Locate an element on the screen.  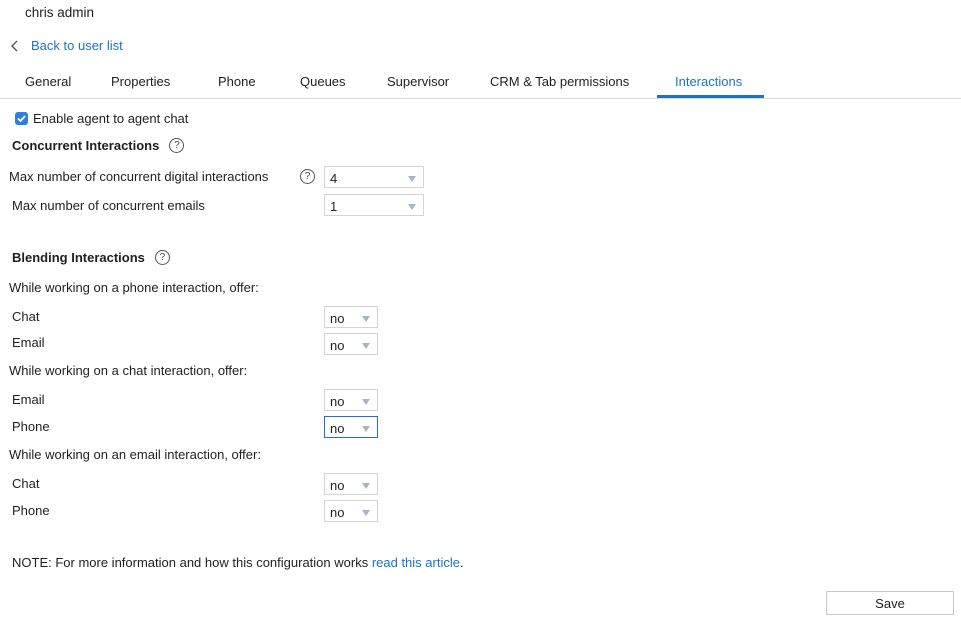
max-digital-value: 4 is located at coordinates (334, 178).